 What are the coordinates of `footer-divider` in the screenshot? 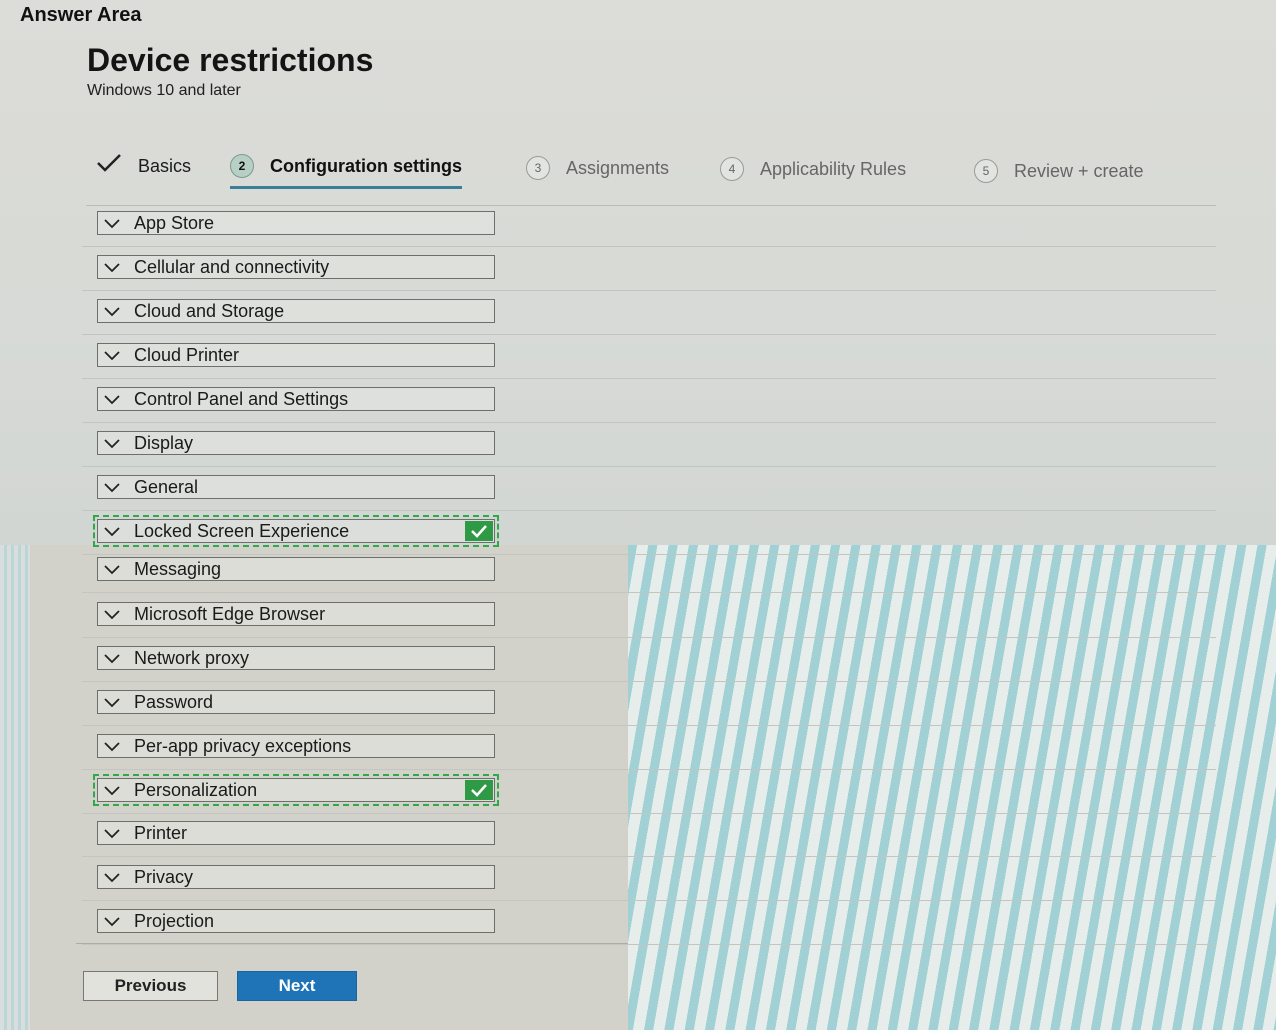 It's located at (352, 943).